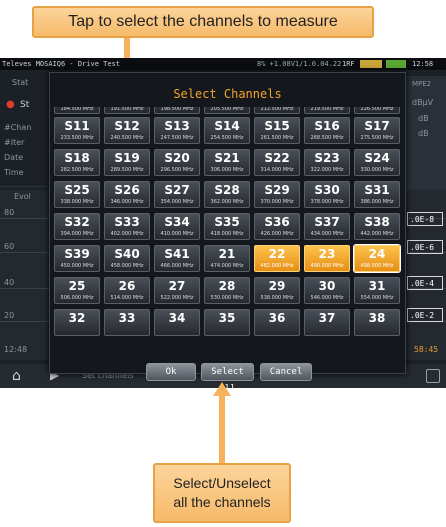 The image size is (446, 527). I want to click on channel-button: S41 466.000 MHz, so click(177, 258).